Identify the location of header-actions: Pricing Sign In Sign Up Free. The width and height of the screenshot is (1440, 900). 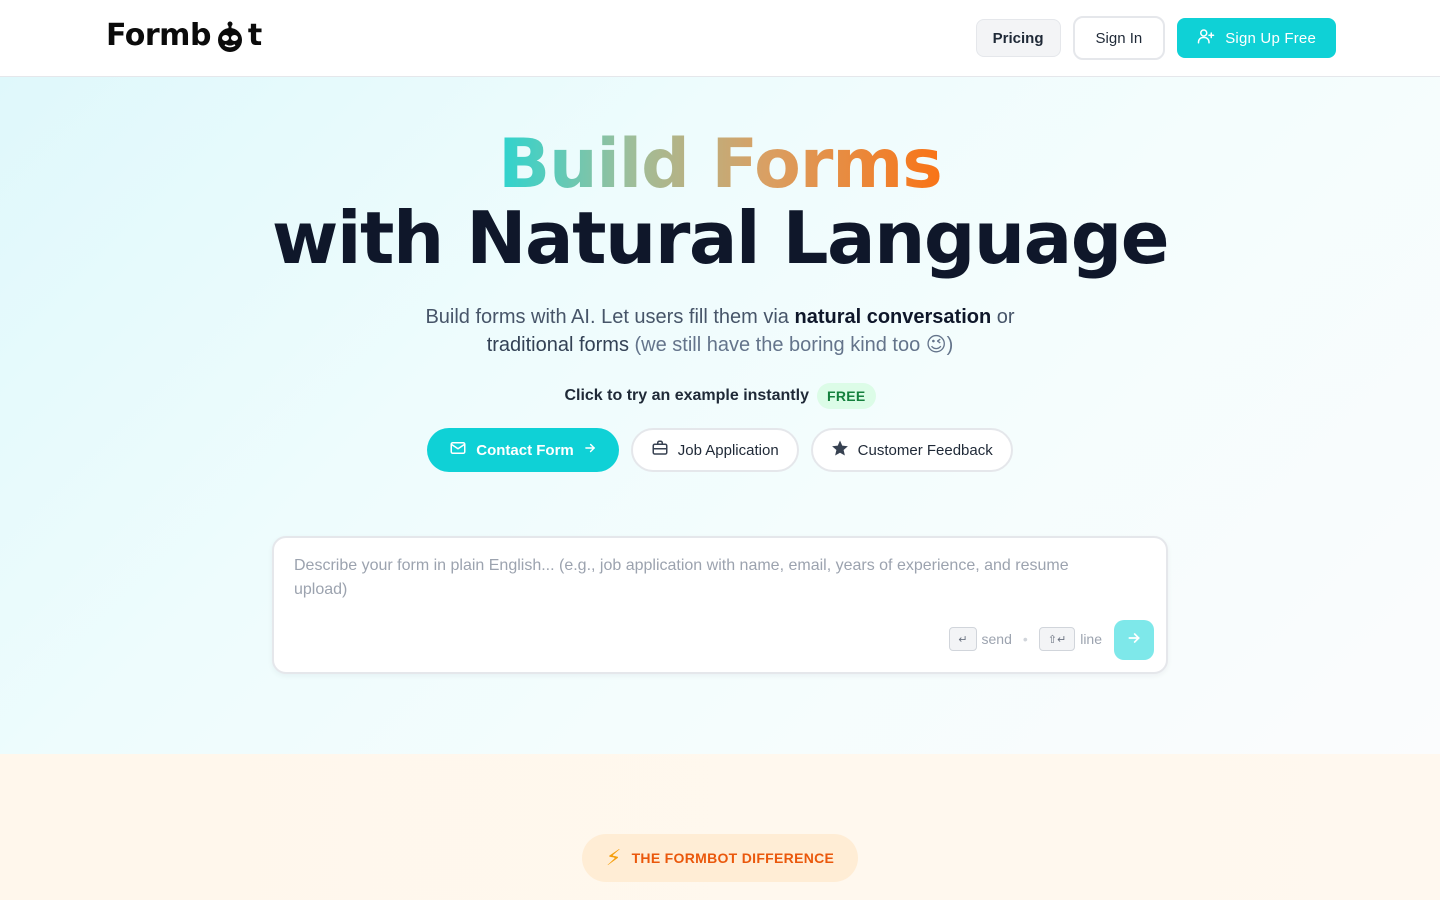
(1155, 38).